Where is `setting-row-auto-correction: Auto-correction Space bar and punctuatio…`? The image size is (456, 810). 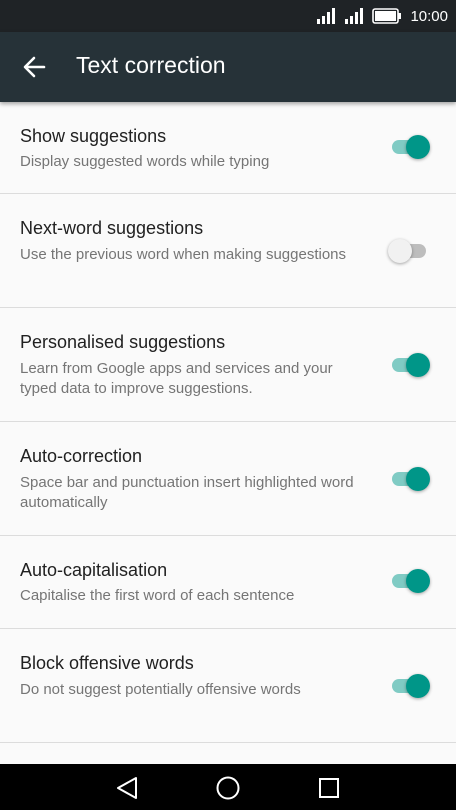 setting-row-auto-correction: Auto-correction Space bar and punctuatio… is located at coordinates (228, 479).